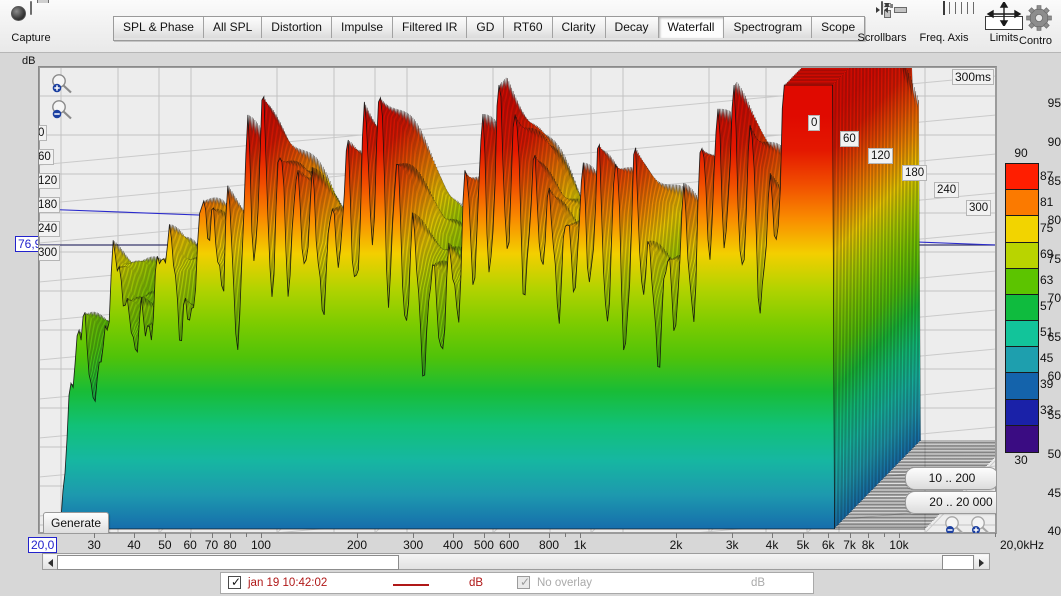 This screenshot has height=596, width=1061. What do you see at coordinates (357, 545) in the screenshot?
I see `x-tick-label-200: 200` at bounding box center [357, 545].